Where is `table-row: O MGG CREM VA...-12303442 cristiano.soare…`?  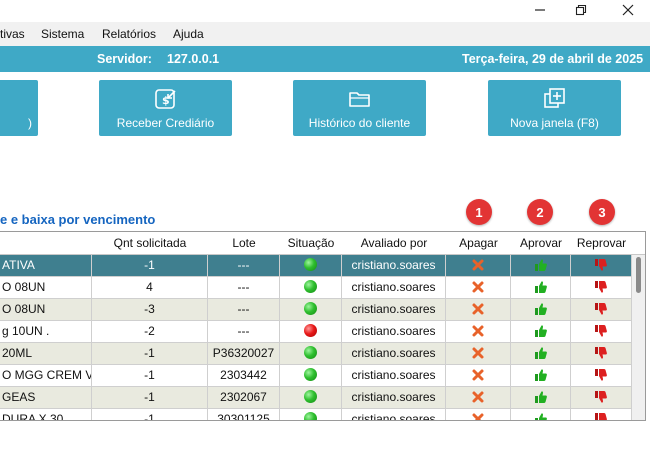
table-row: O MGG CREM VA...-12303442 cristiano.soare… is located at coordinates (316, 376).